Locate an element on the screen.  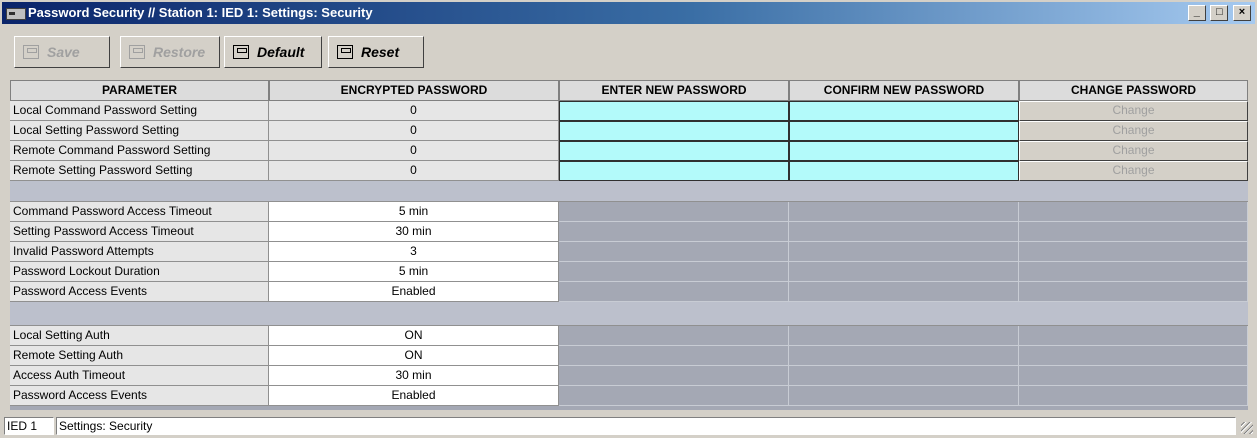
parameter-cell: Invalid Password Attempts is located at coordinates (139, 252).